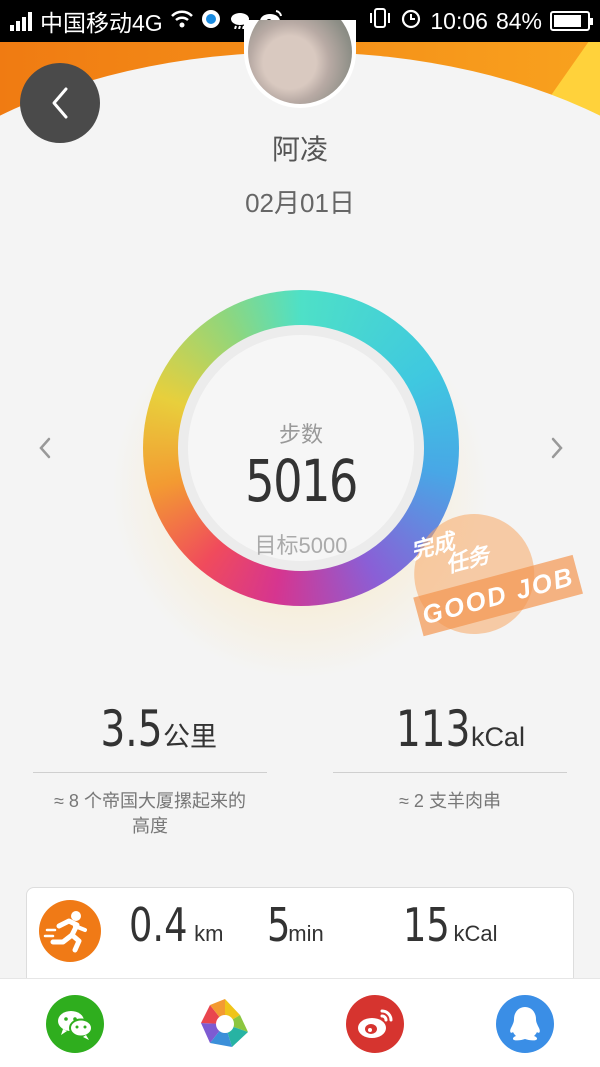 The height and width of the screenshot is (1067, 600). I want to click on wifi-icon, so click(181, 21).